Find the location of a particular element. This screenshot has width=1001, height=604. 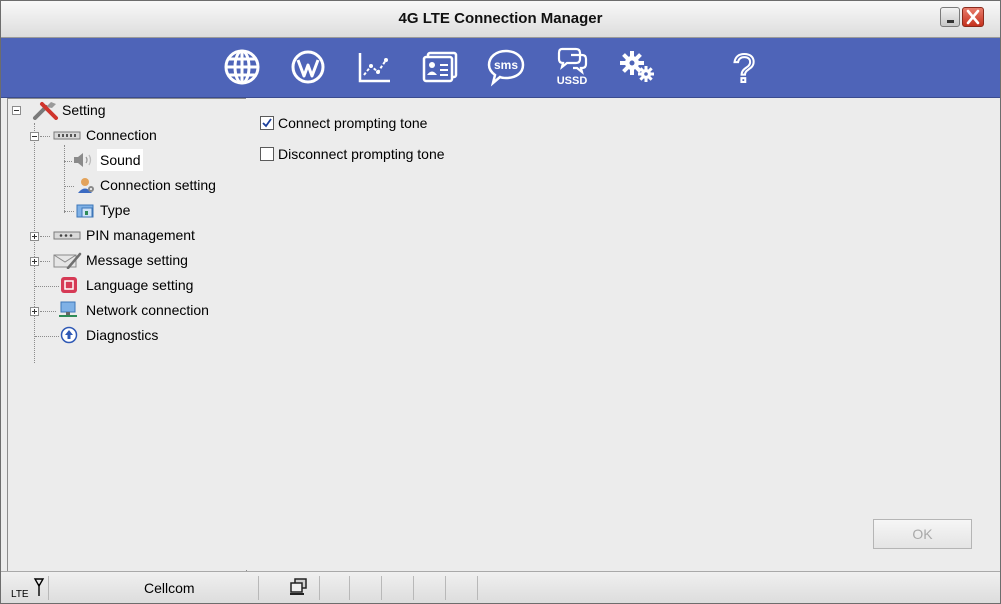

tree-node-sound: Sound is located at coordinates (126, 160).